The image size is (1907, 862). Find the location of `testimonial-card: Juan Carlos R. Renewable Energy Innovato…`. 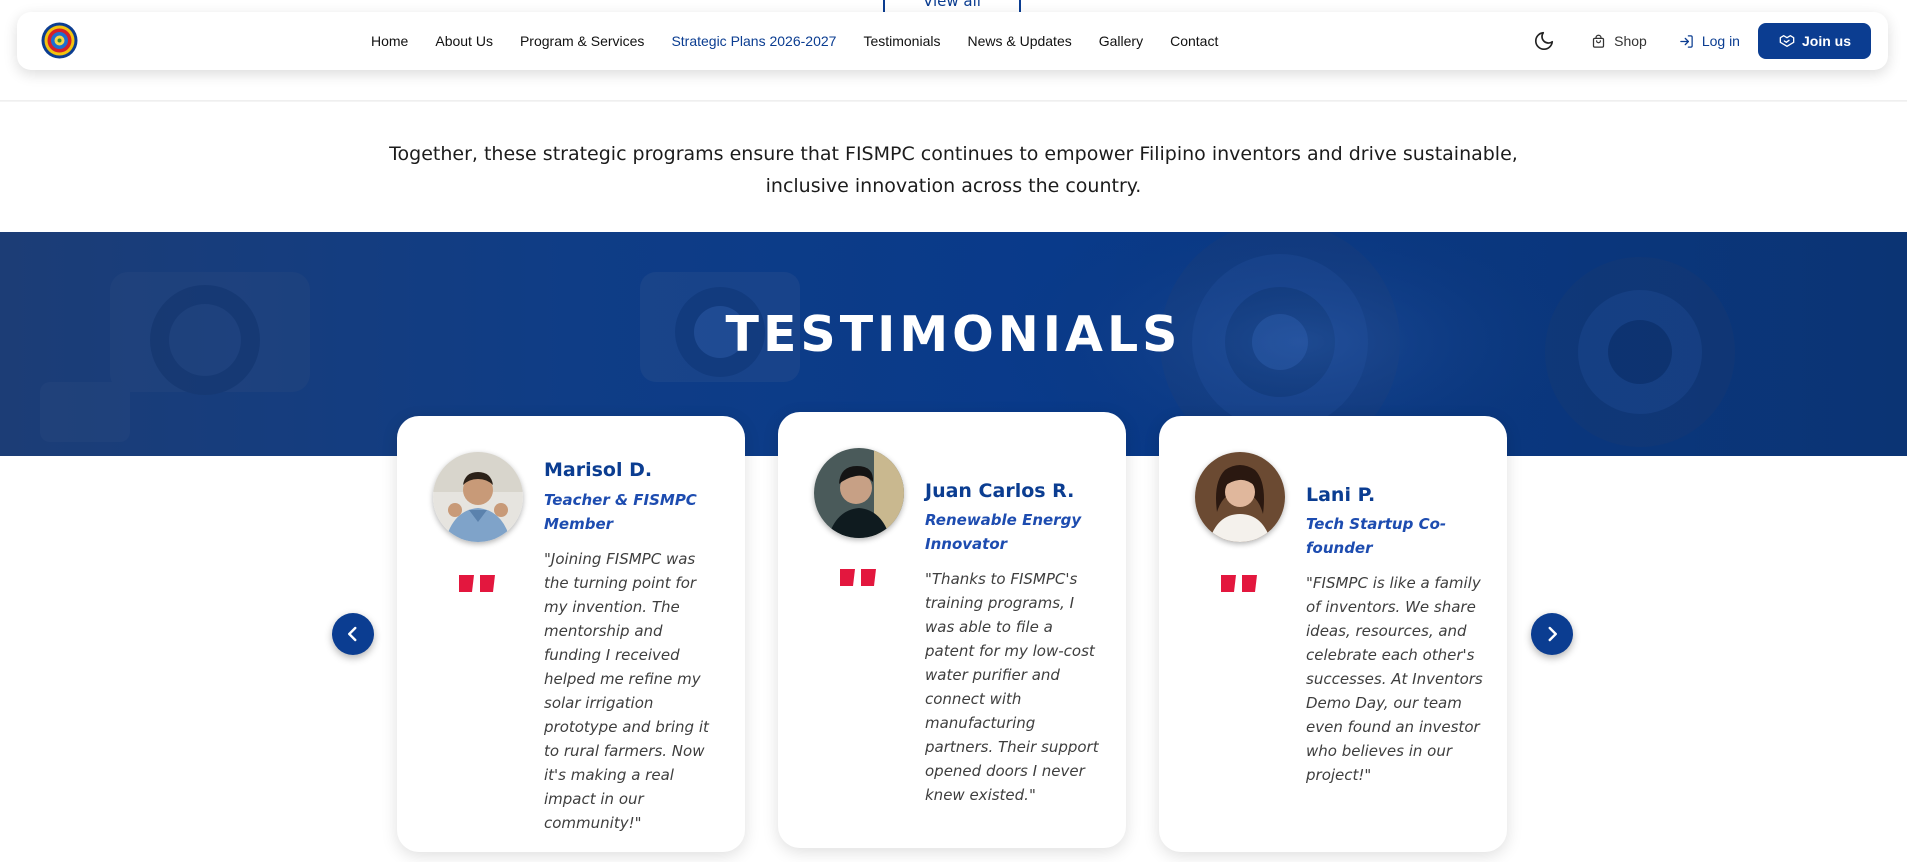

testimonial-card: Juan Carlos R. Renewable Energy Innovato… is located at coordinates (952, 630).